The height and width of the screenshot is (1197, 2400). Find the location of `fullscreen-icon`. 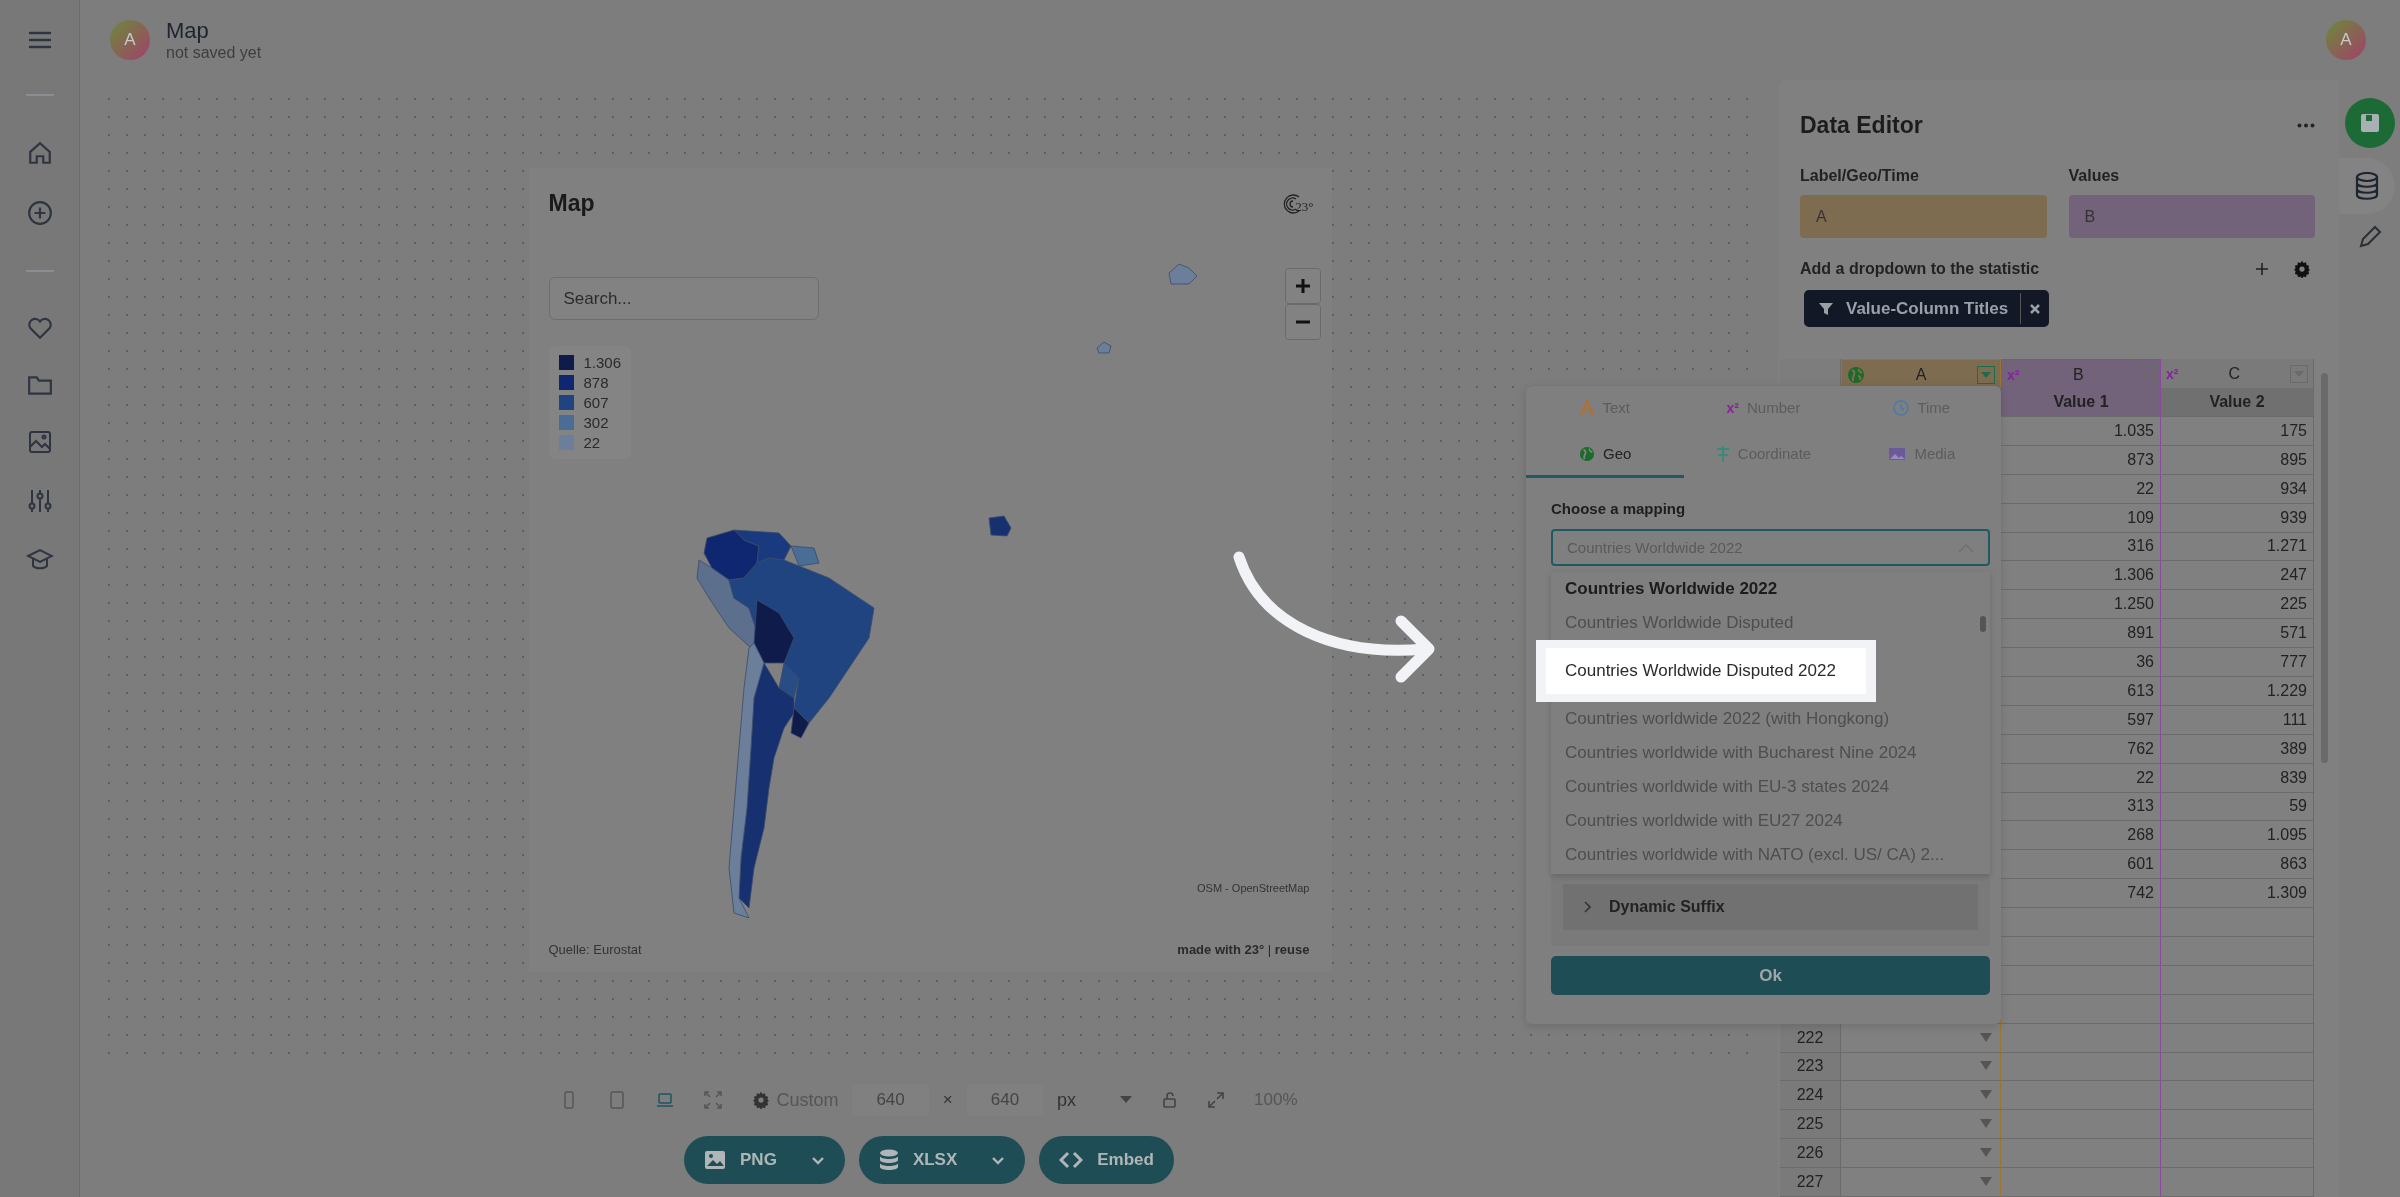

fullscreen-icon is located at coordinates (713, 1100).